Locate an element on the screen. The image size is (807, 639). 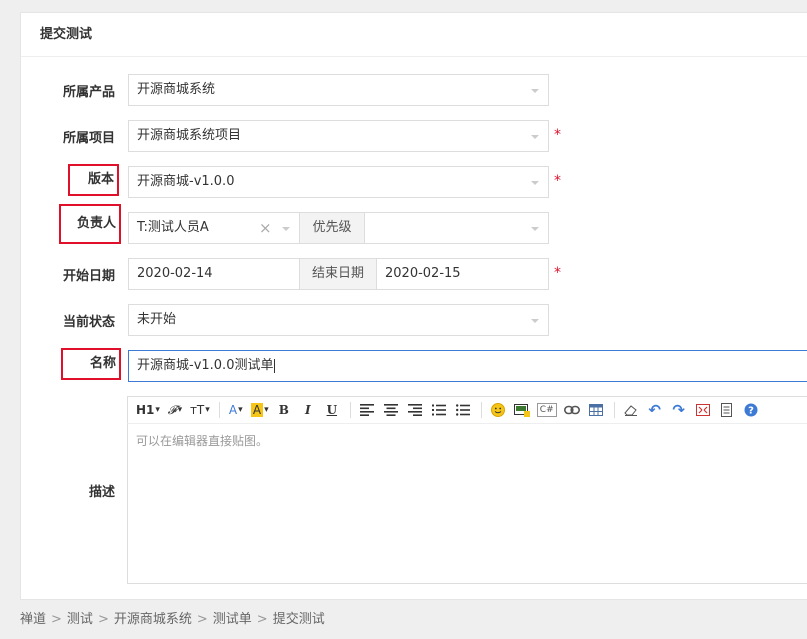
bold-button: B is located at coordinates (284, 410).